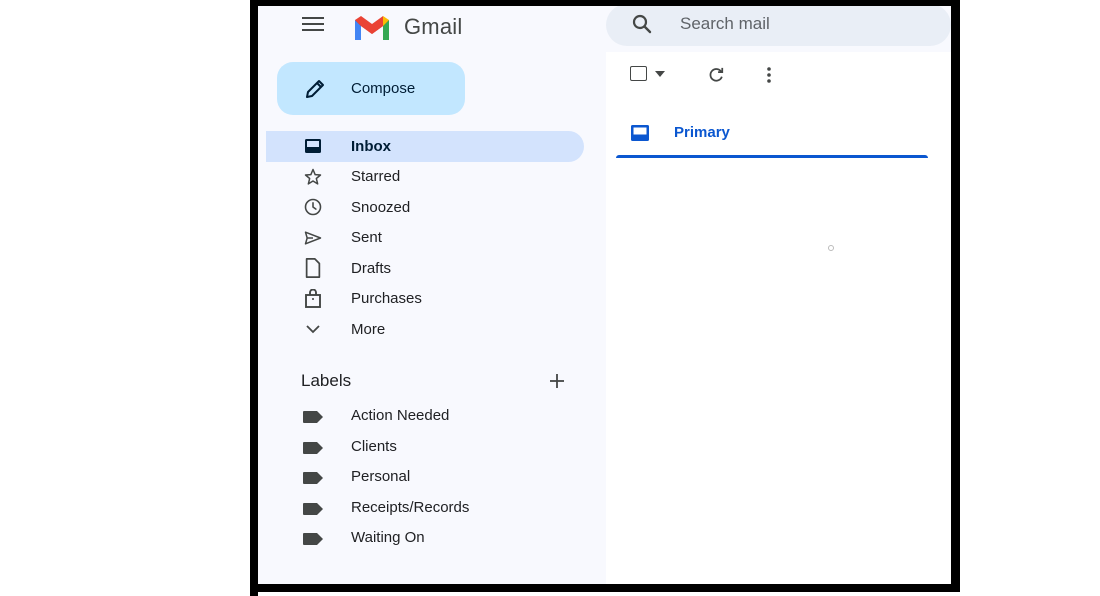 The image size is (1100, 596). I want to click on mail-toolbar, so click(778, 77).